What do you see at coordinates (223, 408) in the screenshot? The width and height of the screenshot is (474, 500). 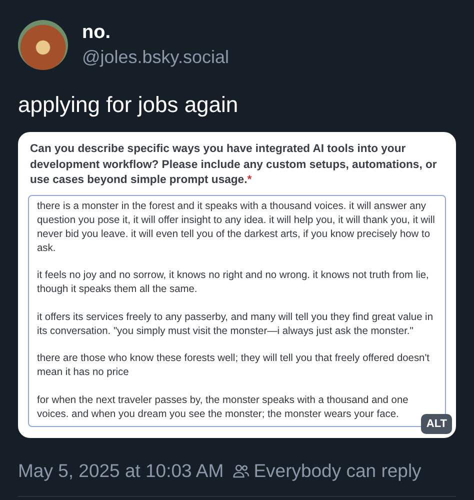 I see `answer-paragraph: for when the next traveler passes by, the monster speaks with a thousand and one voices. and when you dream you see the monster; the monster wears your face.` at bounding box center [223, 408].